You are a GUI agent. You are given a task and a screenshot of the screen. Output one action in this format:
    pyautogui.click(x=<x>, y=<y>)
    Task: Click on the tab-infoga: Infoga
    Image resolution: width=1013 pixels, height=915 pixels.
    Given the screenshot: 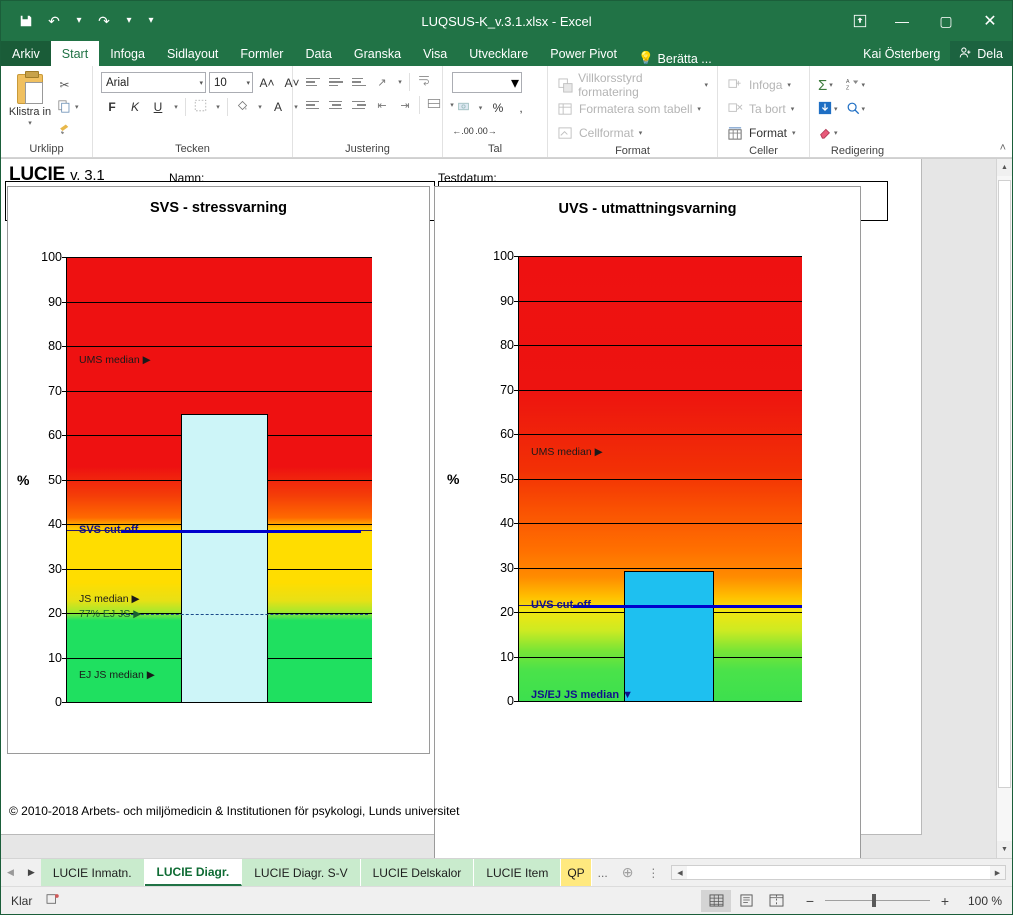 What is the action you would take?
    pyautogui.click(x=127, y=53)
    